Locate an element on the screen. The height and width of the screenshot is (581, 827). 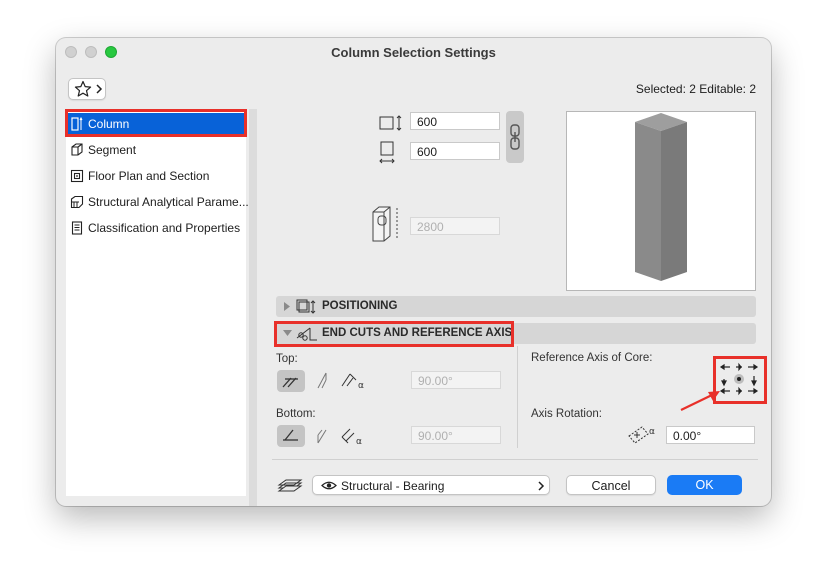
width-input: 600 is located at coordinates (455, 121).